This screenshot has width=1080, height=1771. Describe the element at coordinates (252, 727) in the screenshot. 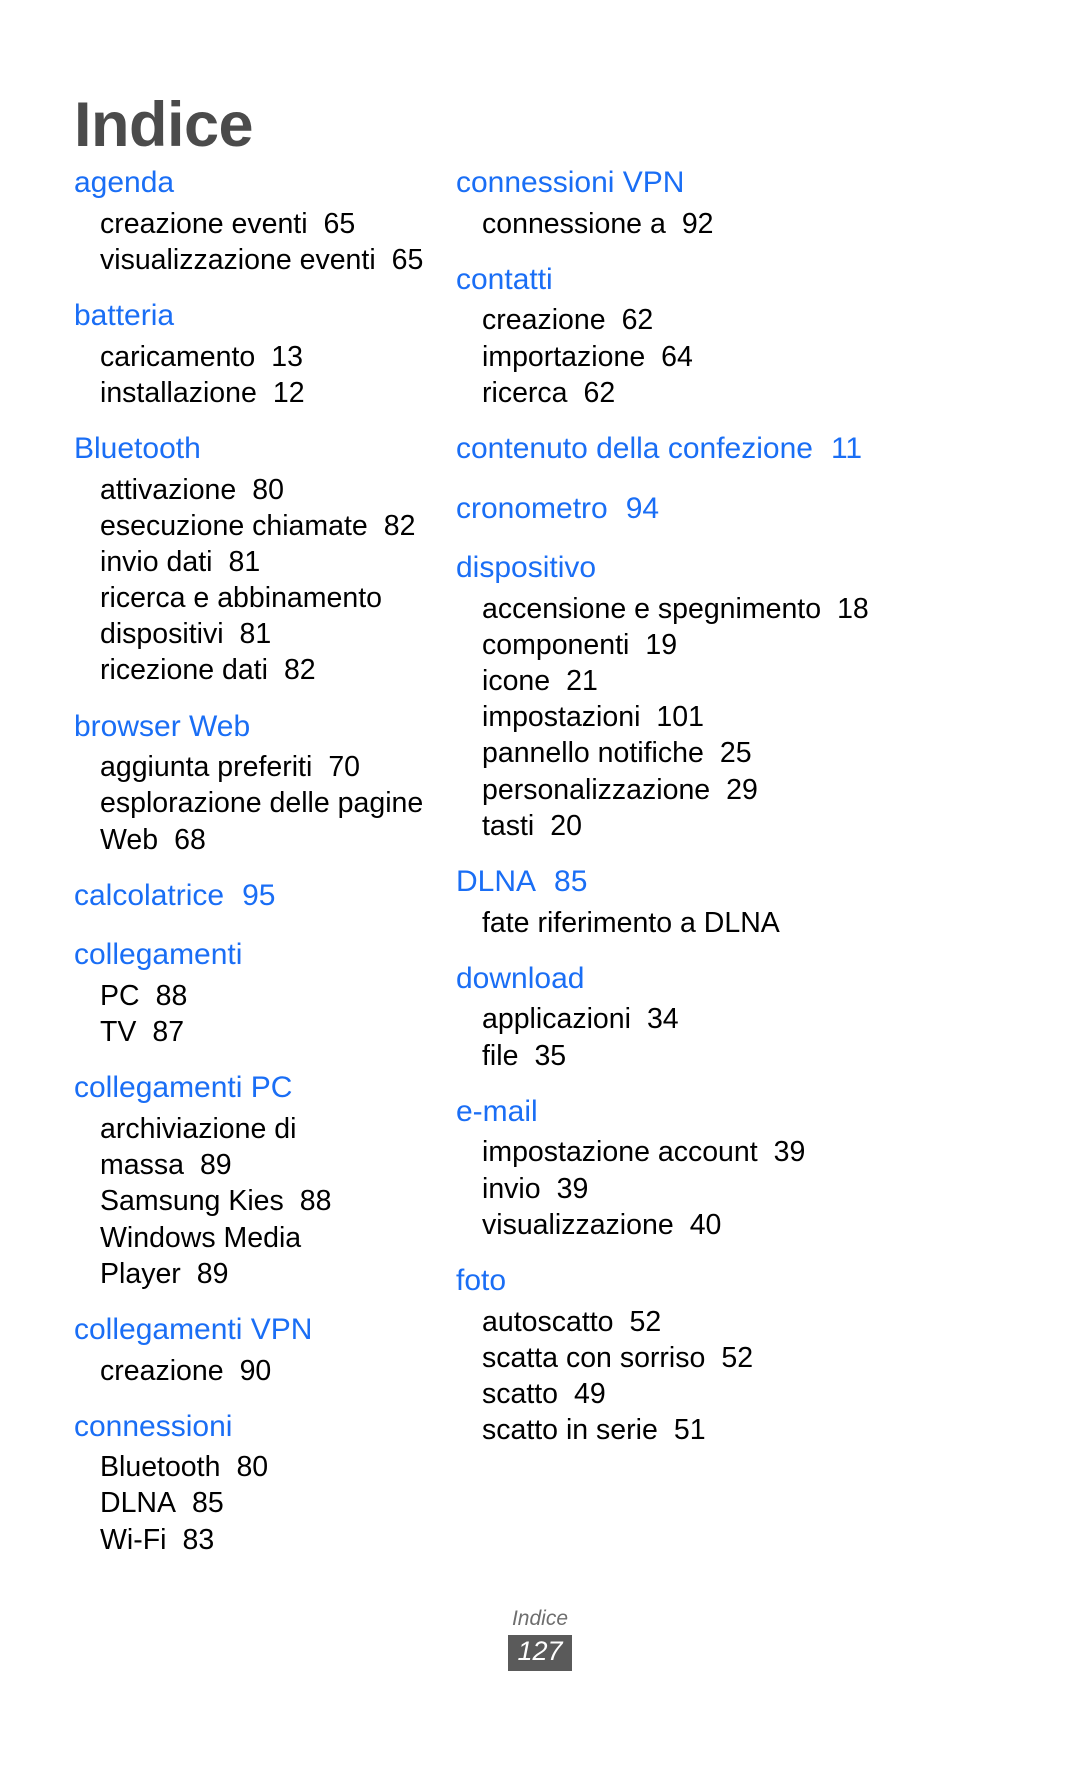

I see `index-entry-heading: browser Web` at that location.